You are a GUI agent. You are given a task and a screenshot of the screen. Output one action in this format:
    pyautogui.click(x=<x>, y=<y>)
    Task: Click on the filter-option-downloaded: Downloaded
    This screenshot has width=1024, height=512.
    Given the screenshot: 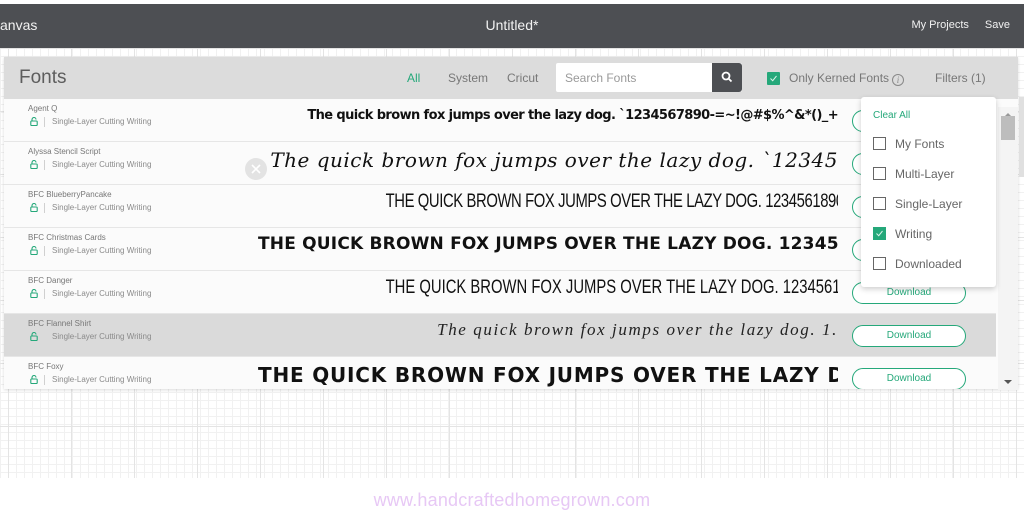 What is the action you would take?
    pyautogui.click(x=932, y=265)
    